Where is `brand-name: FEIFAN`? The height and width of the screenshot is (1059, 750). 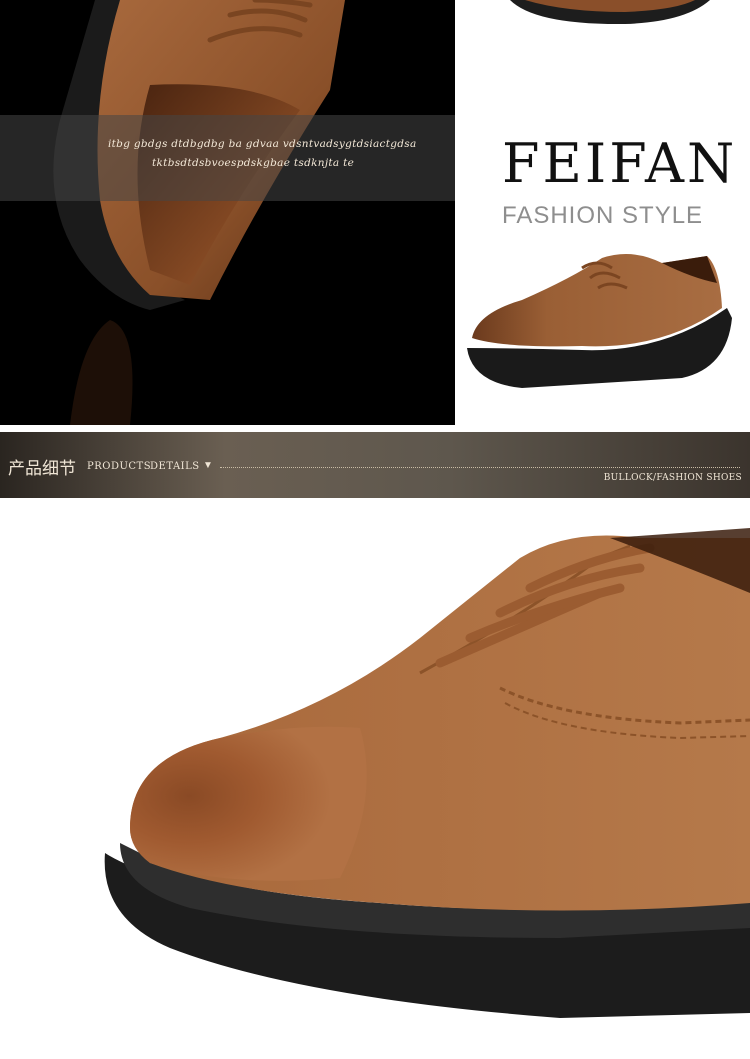 brand-name: FEIFAN is located at coordinates (620, 163).